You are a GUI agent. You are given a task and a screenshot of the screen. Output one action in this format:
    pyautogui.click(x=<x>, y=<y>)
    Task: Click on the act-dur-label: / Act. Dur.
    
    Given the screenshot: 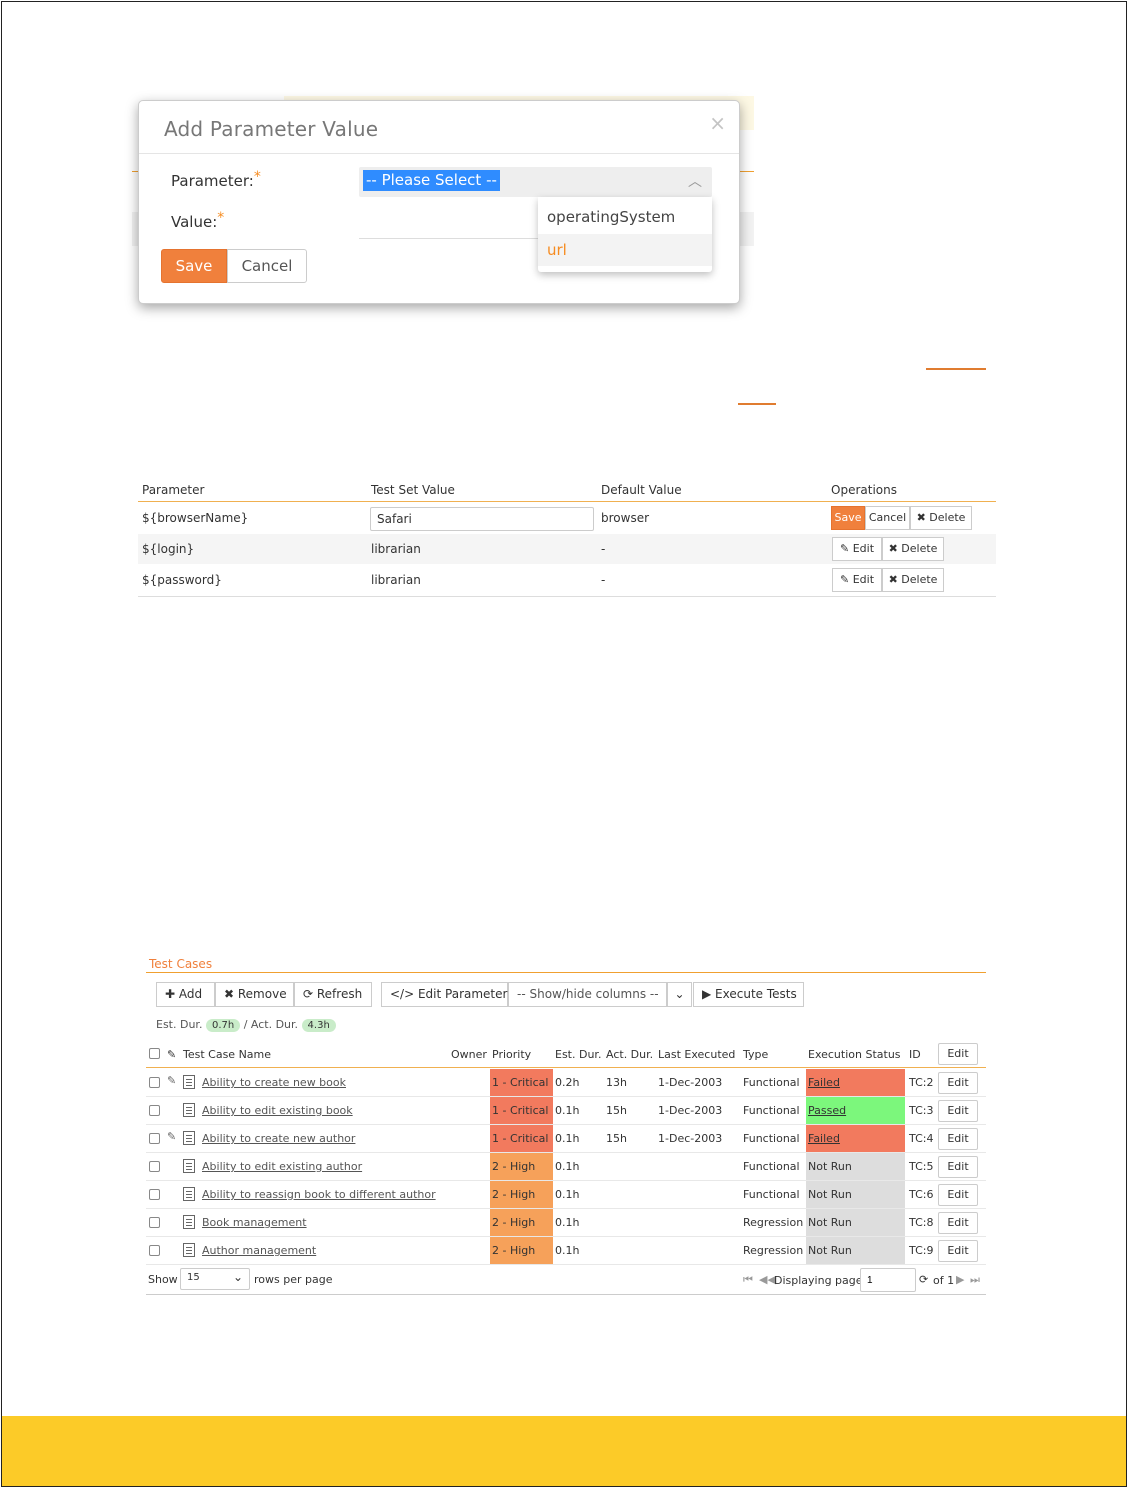 What is the action you would take?
    pyautogui.click(x=271, y=1024)
    